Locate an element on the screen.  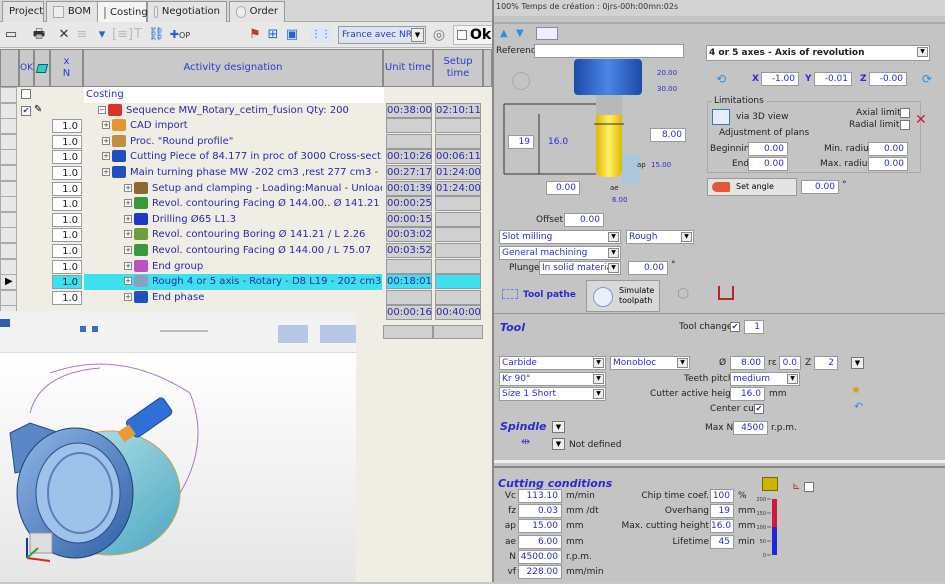
kr-select: Kr 90° ▼ is located at coordinates (552, 379).